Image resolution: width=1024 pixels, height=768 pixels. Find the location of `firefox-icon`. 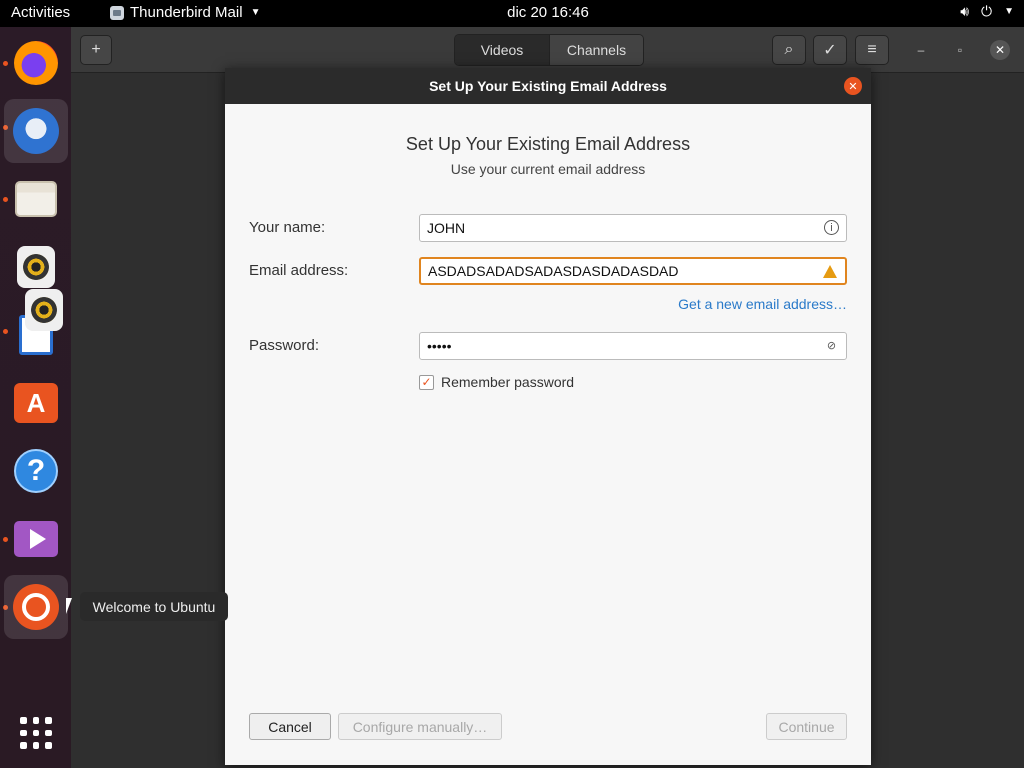

firefox-icon is located at coordinates (36, 63).